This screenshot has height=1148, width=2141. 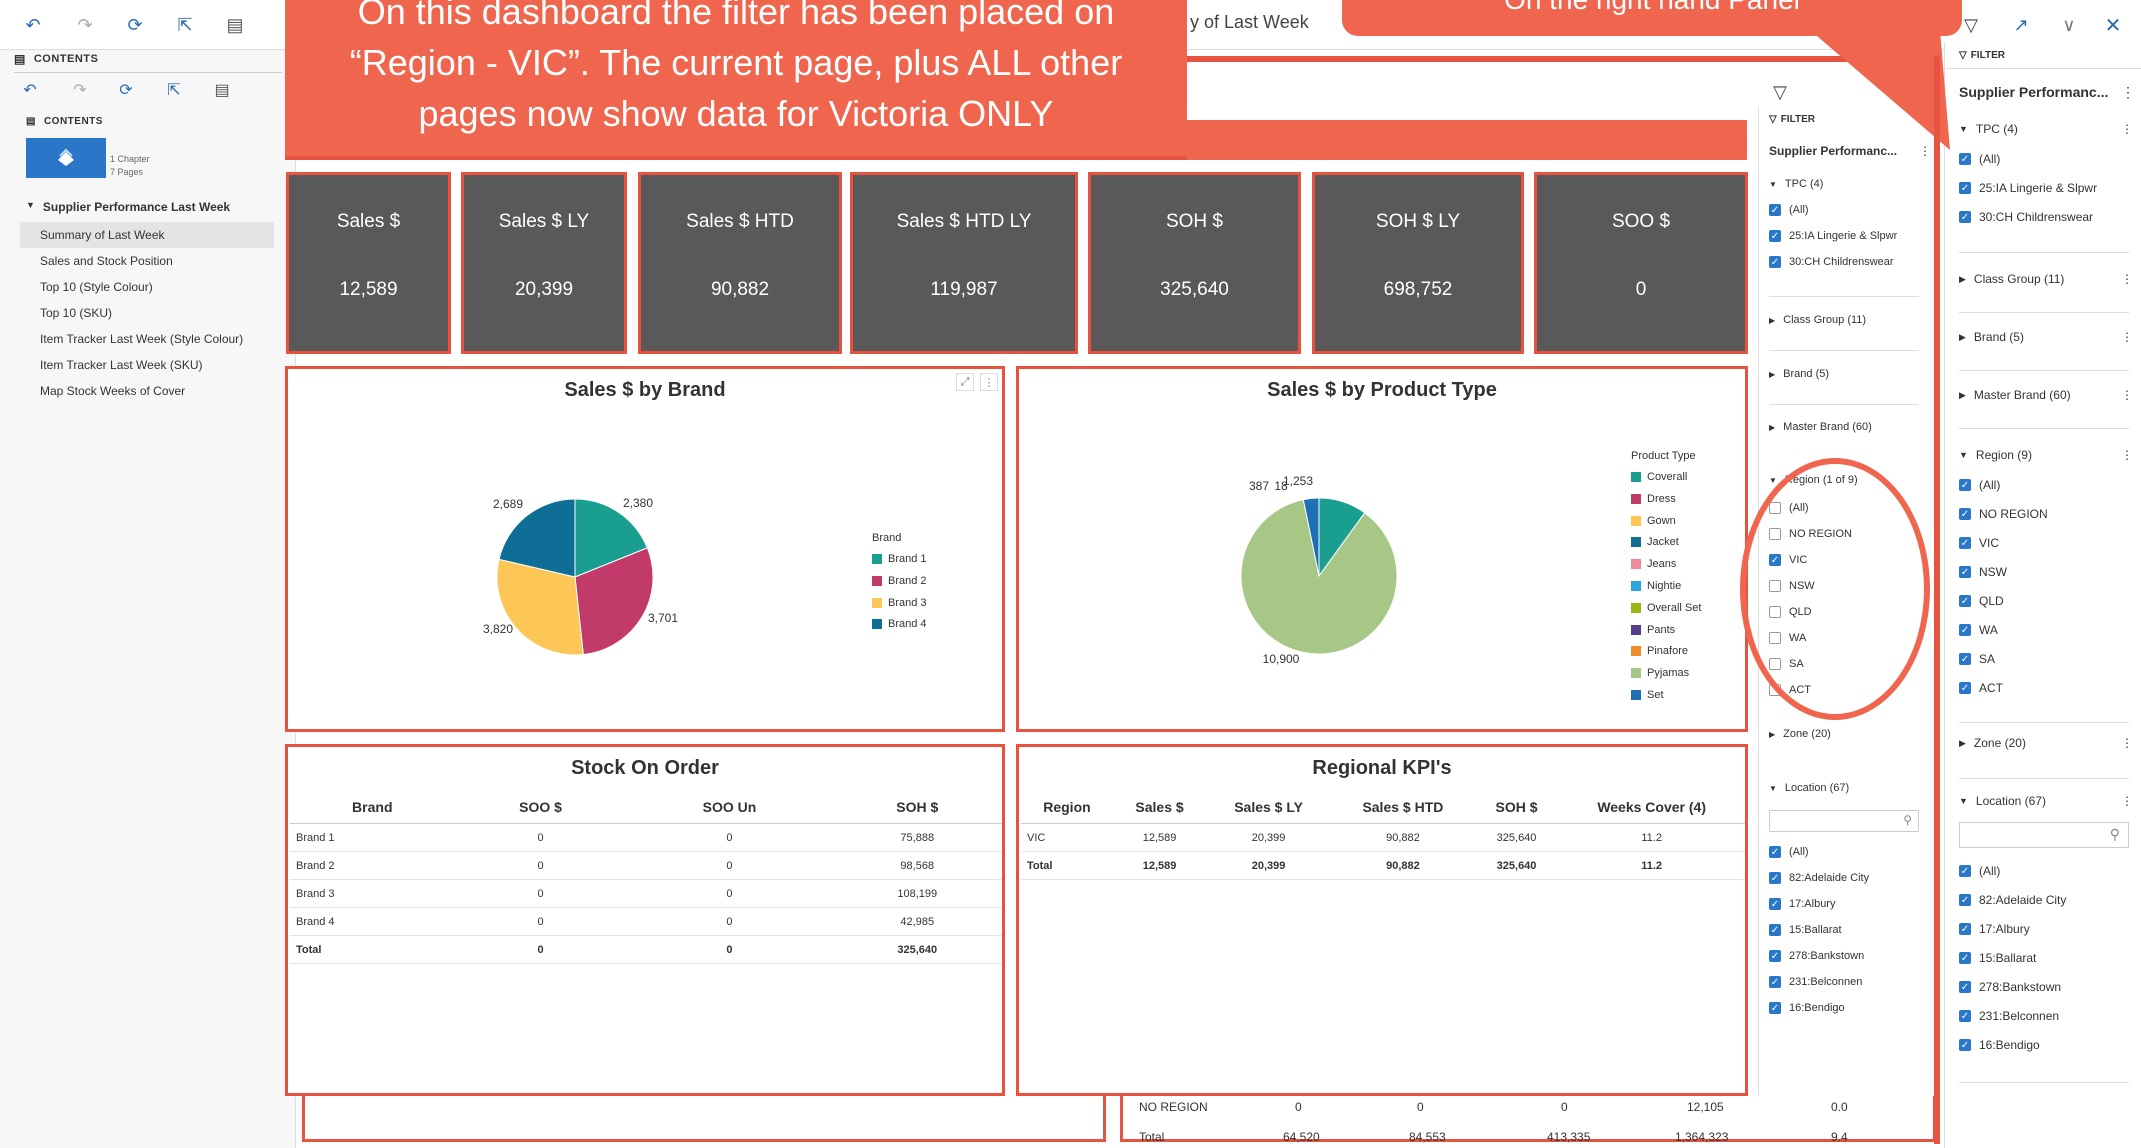 What do you see at coordinates (1655, 542) in the screenshot?
I see `legend-item: Jacket` at bounding box center [1655, 542].